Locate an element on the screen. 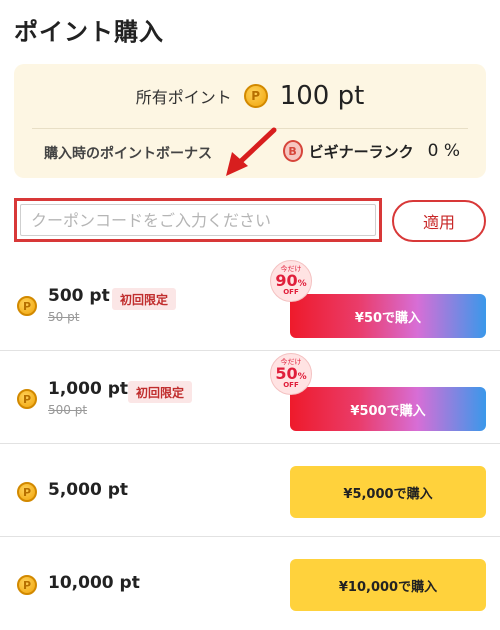 The image size is (500, 630). plan-row-10000: P 10,000 pt ¥10,000で購入 is located at coordinates (250, 583).